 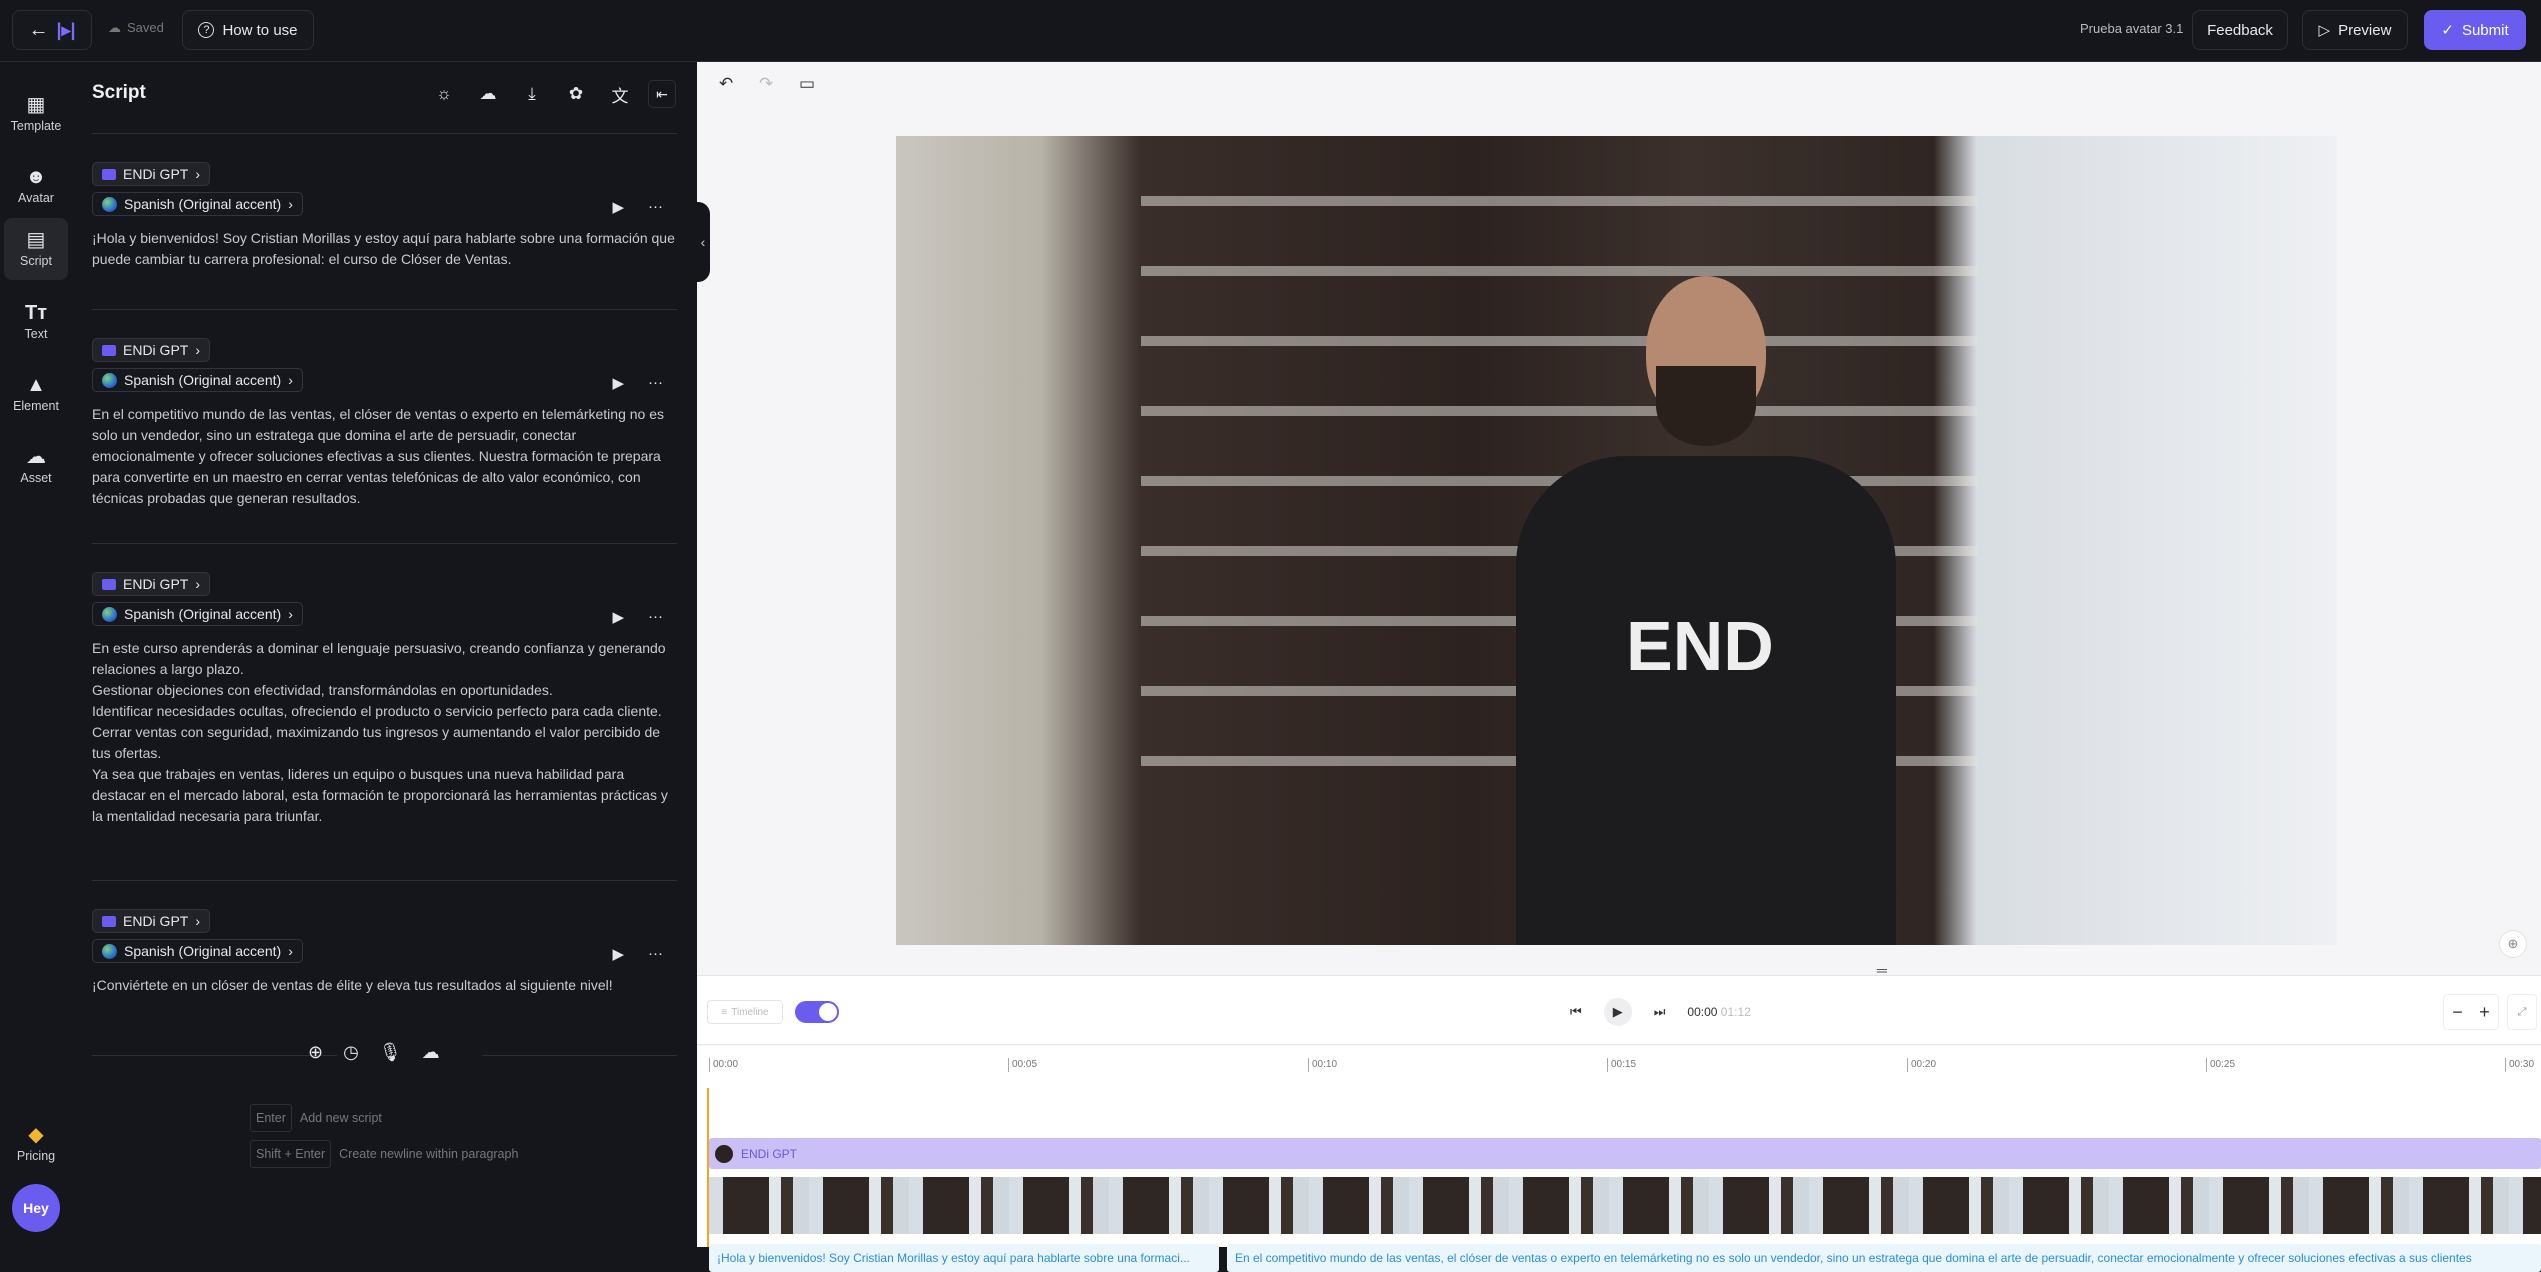 I want to click on zoom-out-icon: −, so click(x=2457, y=1012).